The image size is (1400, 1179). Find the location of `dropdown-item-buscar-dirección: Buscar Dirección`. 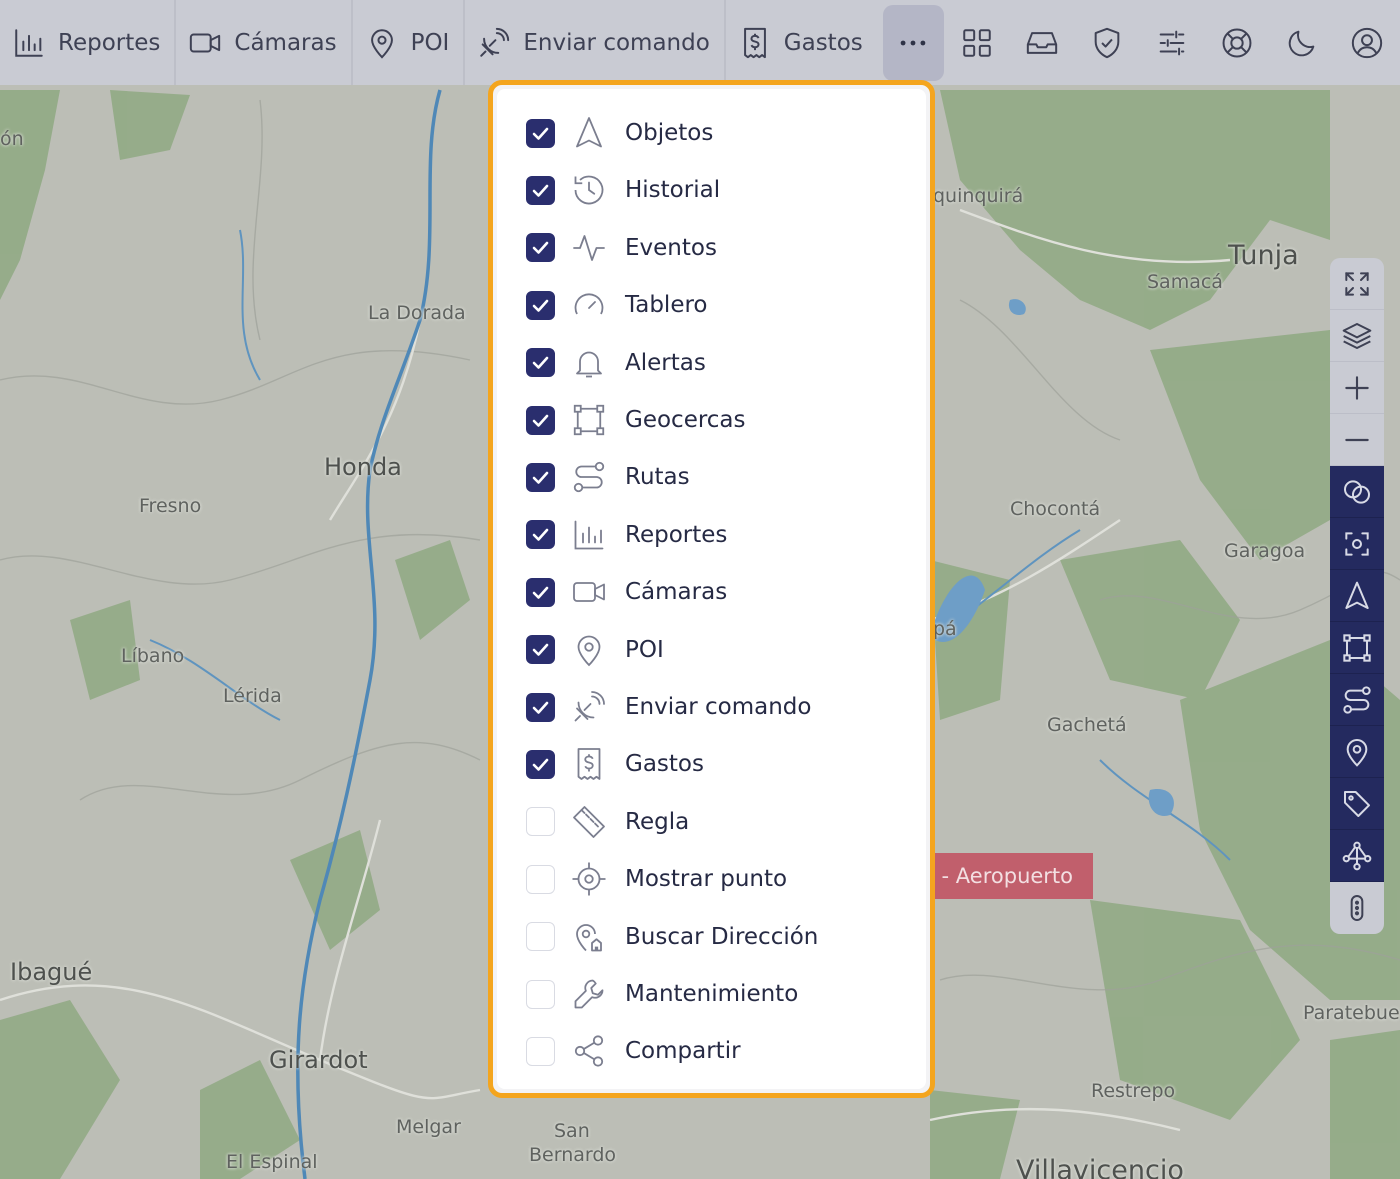

dropdown-item-buscar-dirección: Buscar Dirección is located at coordinates (711, 937).